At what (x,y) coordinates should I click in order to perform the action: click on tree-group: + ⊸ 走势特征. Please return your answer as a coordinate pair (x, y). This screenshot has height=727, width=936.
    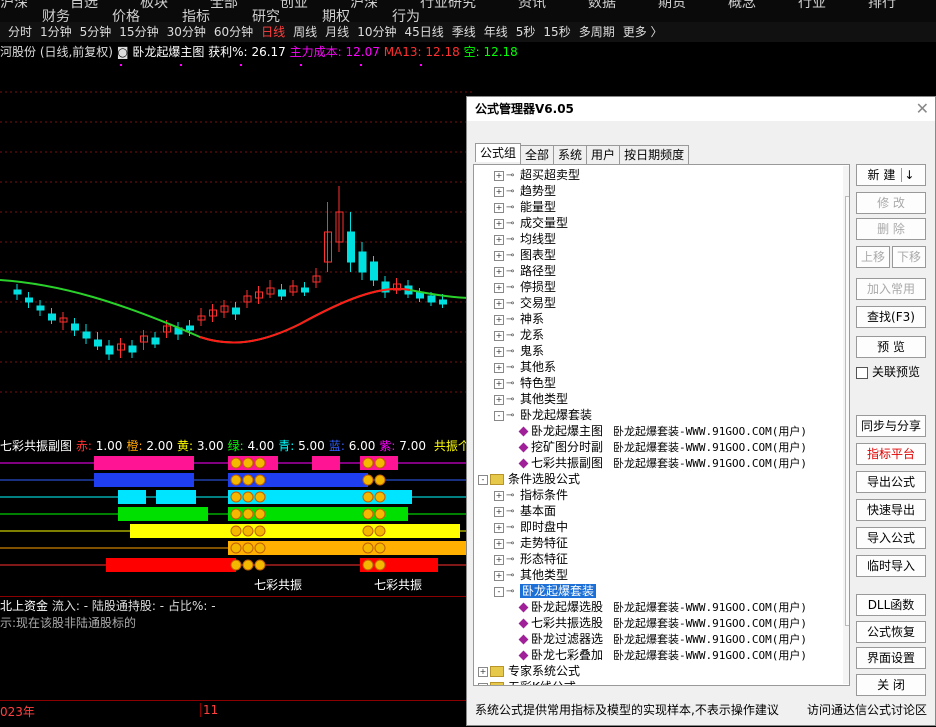
    Looking at the image, I should click on (531, 543).